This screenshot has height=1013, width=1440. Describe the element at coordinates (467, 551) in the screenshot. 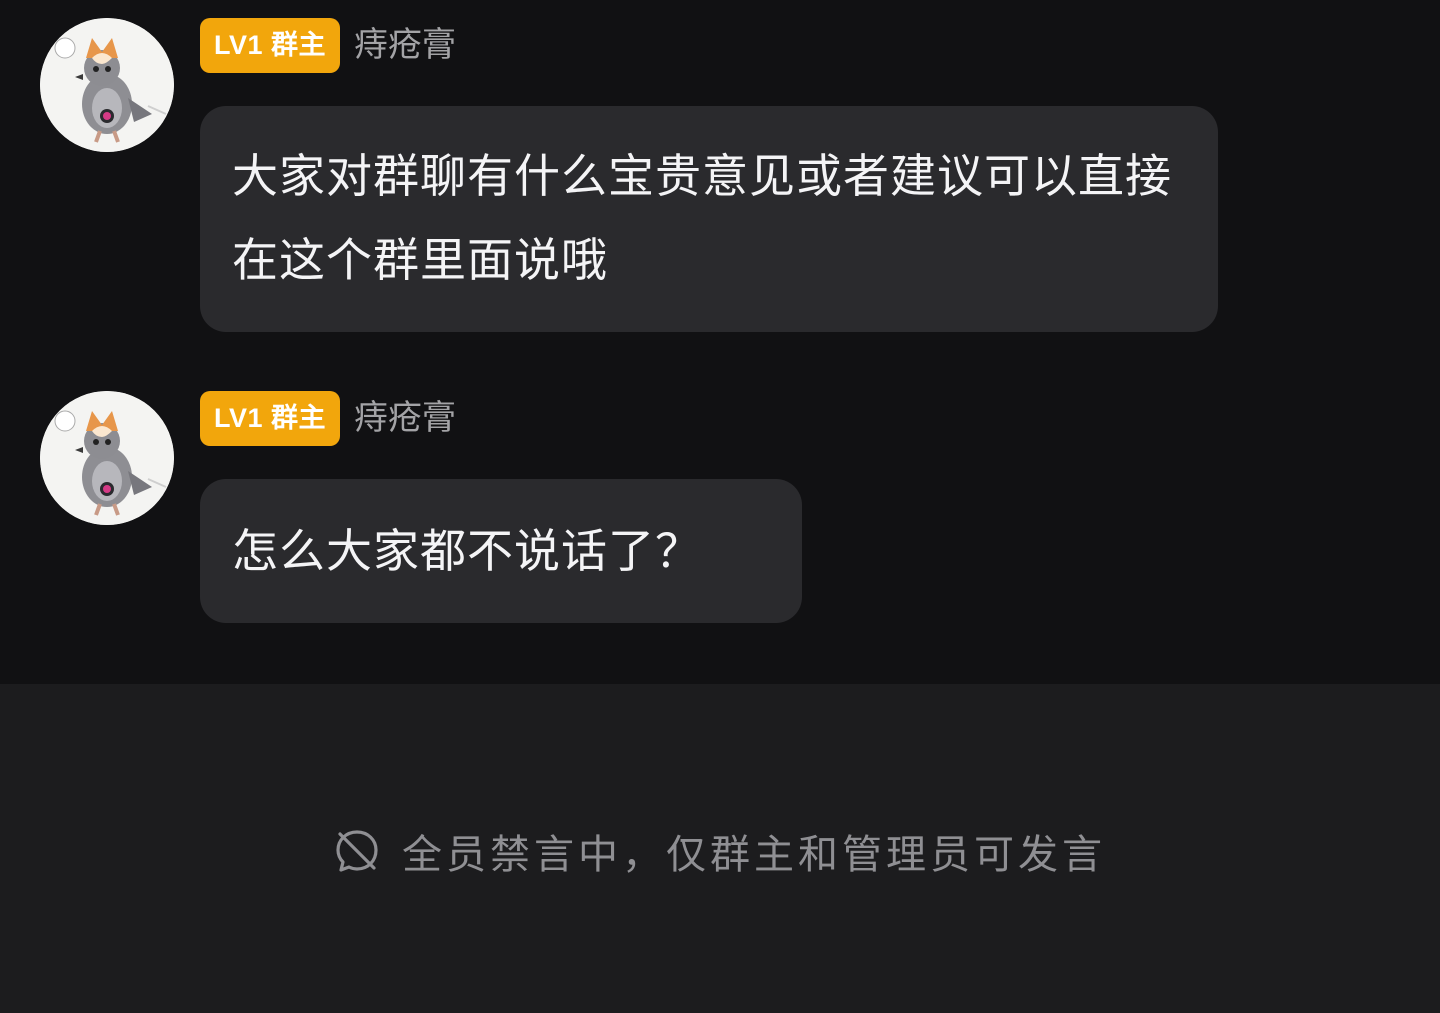

I see `message-text: 怎么大家都不说话了？` at that location.